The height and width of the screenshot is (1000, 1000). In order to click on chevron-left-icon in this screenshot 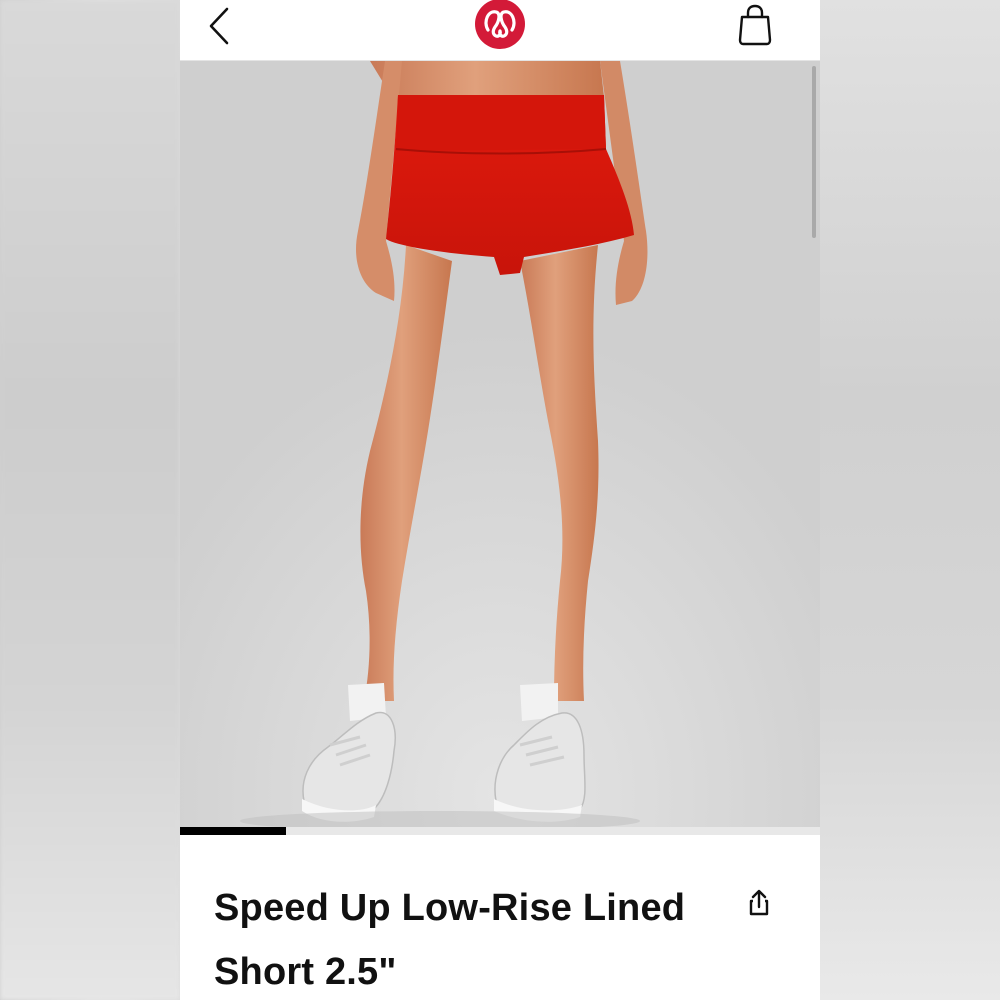, I will do `click(219, 26)`.